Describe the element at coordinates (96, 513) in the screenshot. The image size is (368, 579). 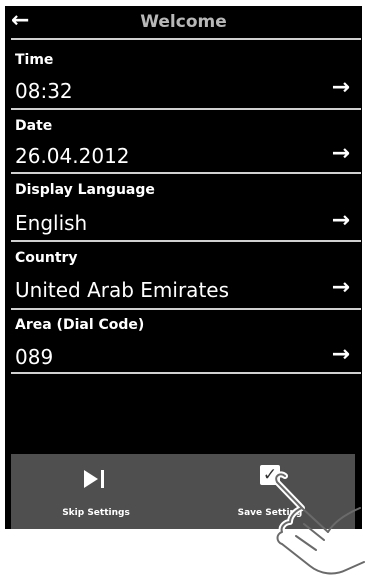
I see `skip-settings-label: Skip Settings` at that location.